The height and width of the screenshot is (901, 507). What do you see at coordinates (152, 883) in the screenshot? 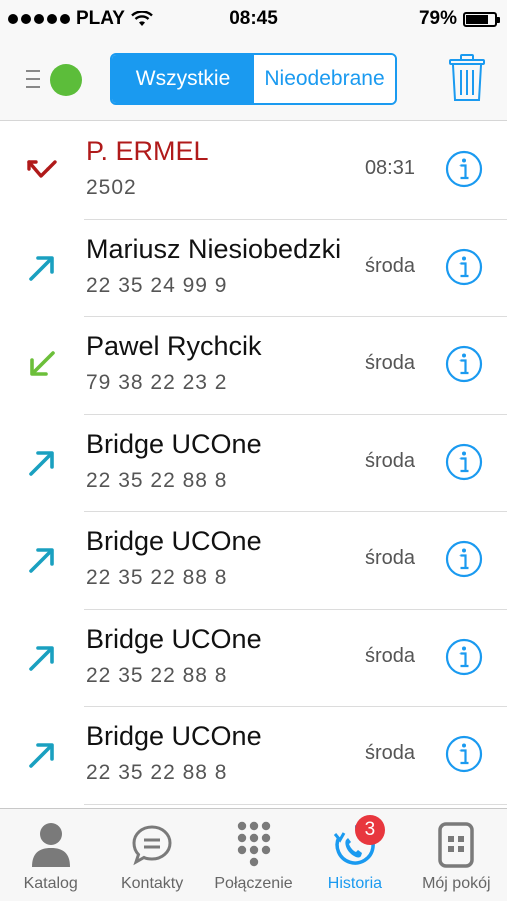
I see `tab-label: Kontakty` at bounding box center [152, 883].